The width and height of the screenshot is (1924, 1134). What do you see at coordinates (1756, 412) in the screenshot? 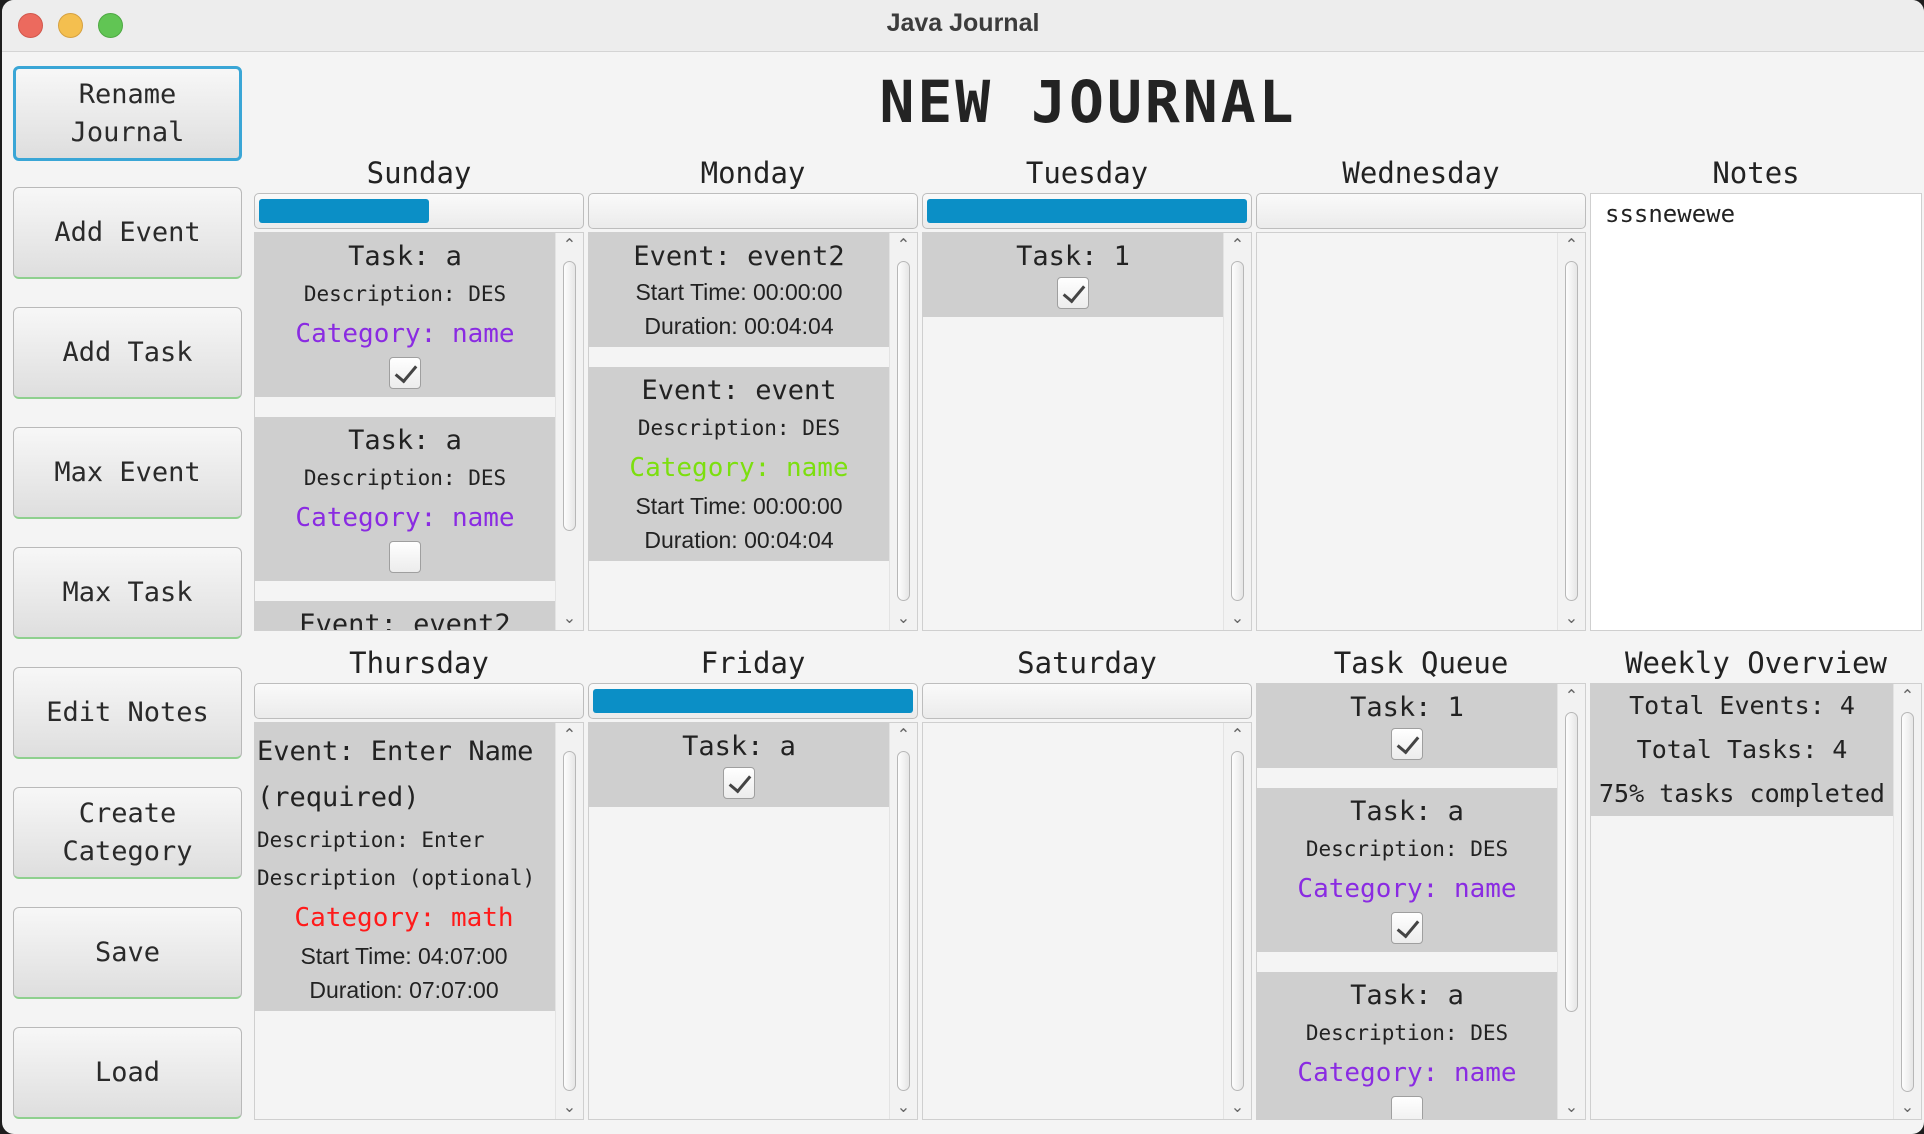
I see `notes-area: sssnewewe` at bounding box center [1756, 412].